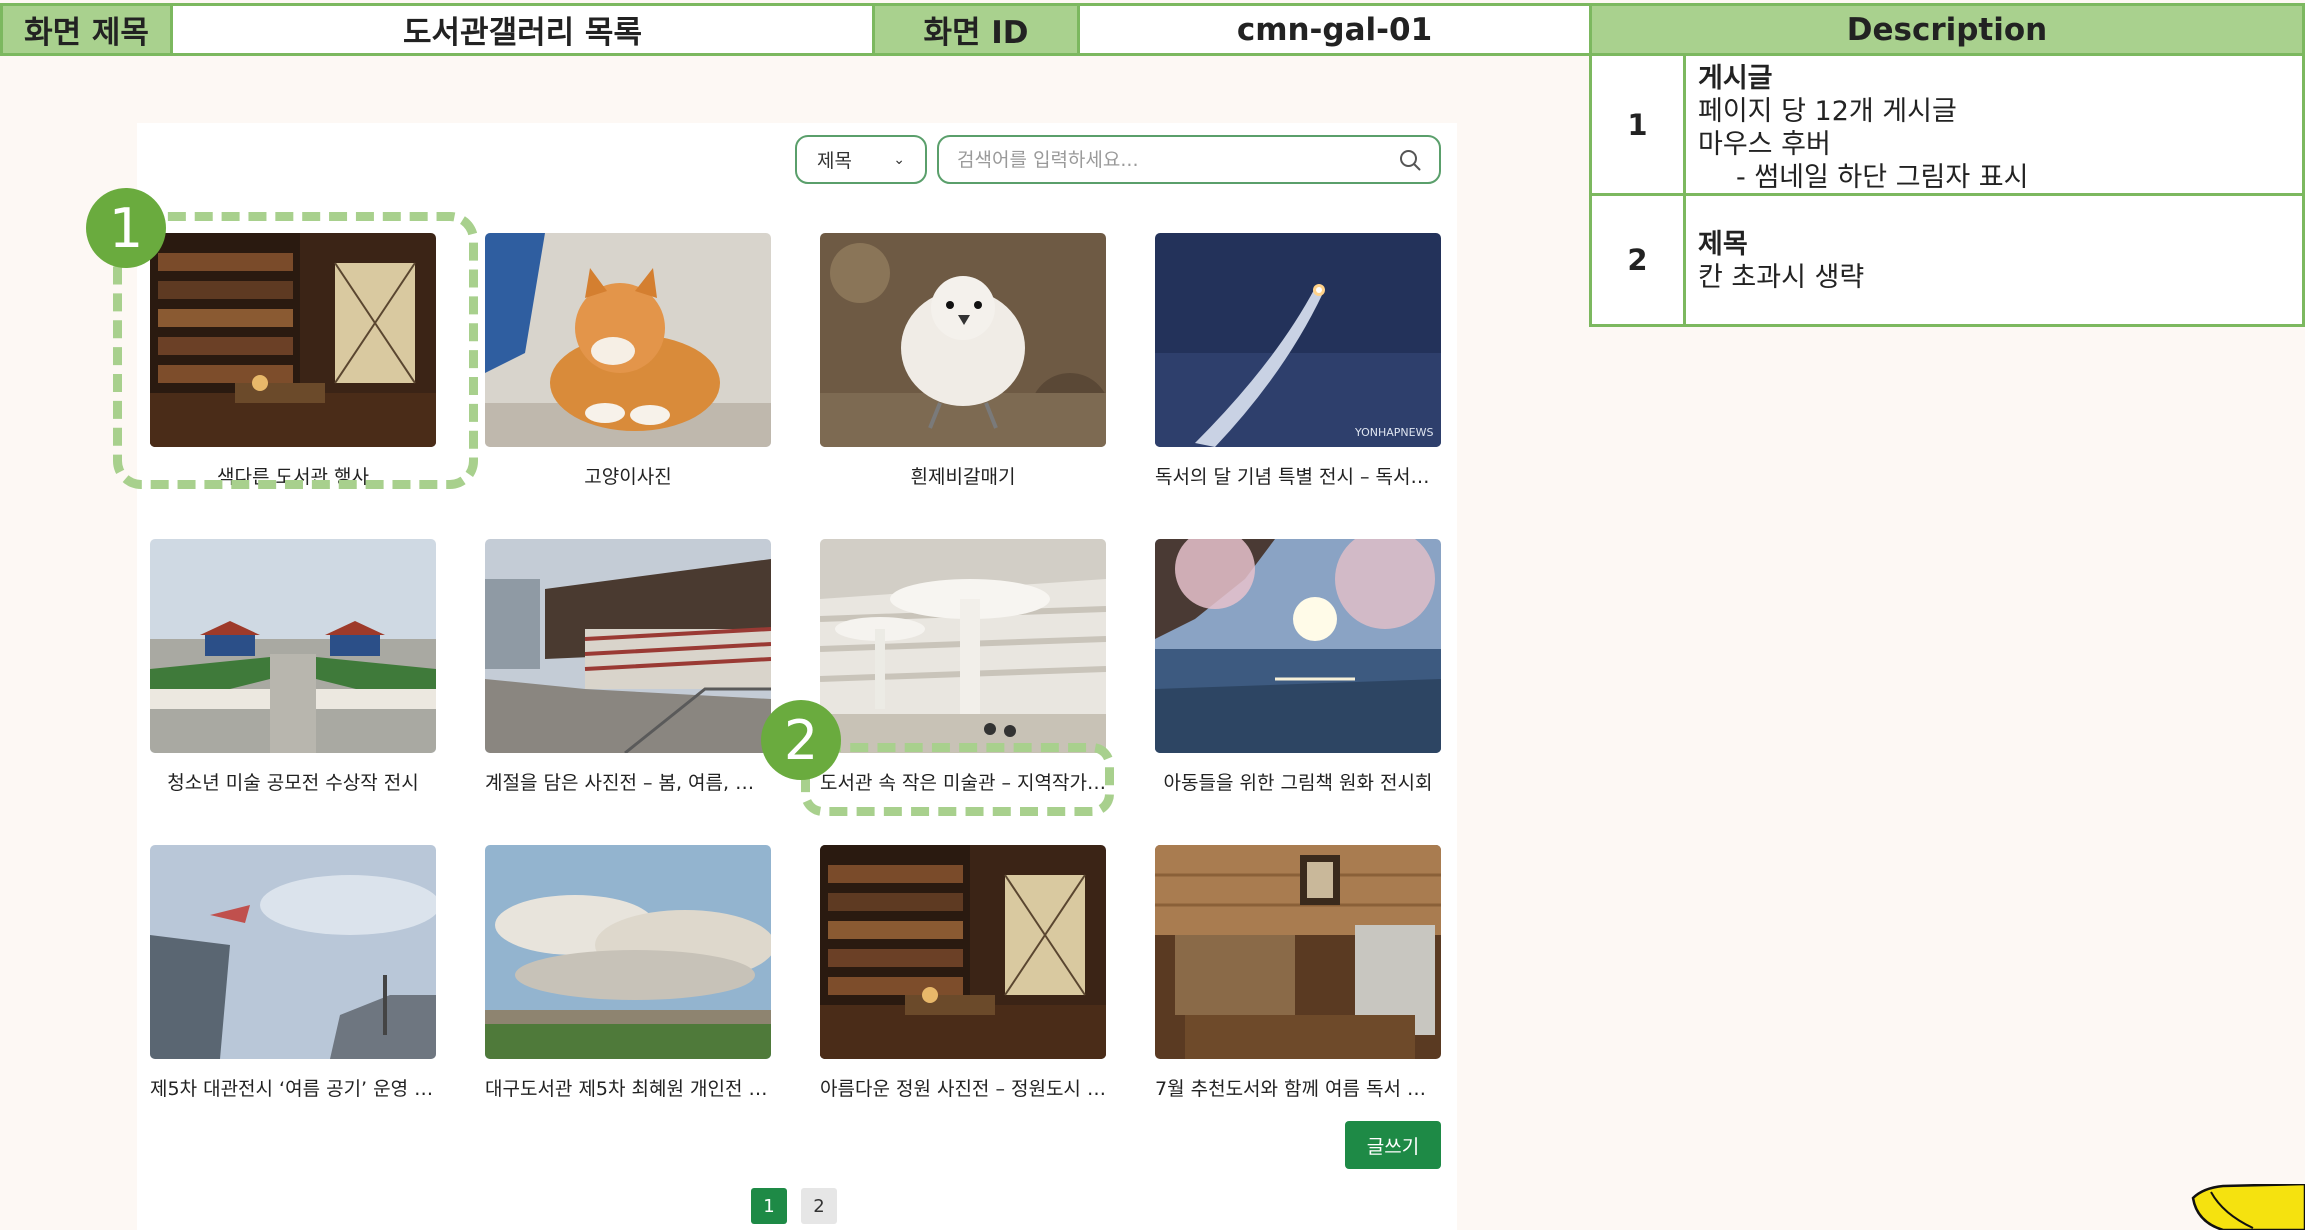 The image size is (2305, 1230). I want to click on gallery-card: 흰제비갈매기, so click(963, 361).